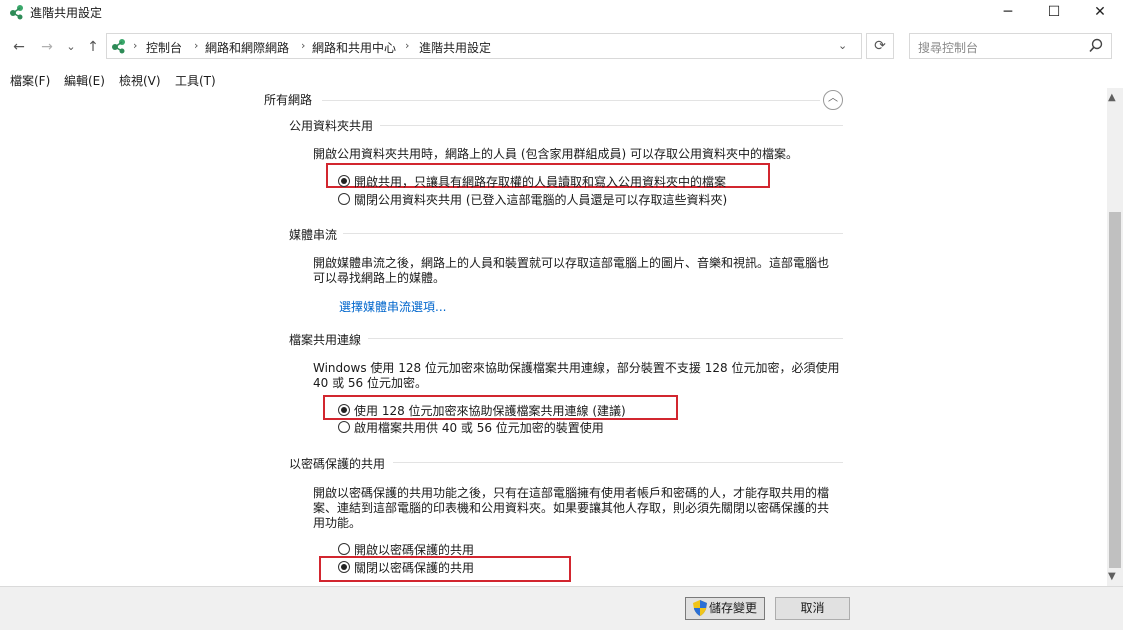  What do you see at coordinates (337, 464) in the screenshot?
I see `section-title-password: 以密碼保護的共用` at bounding box center [337, 464].